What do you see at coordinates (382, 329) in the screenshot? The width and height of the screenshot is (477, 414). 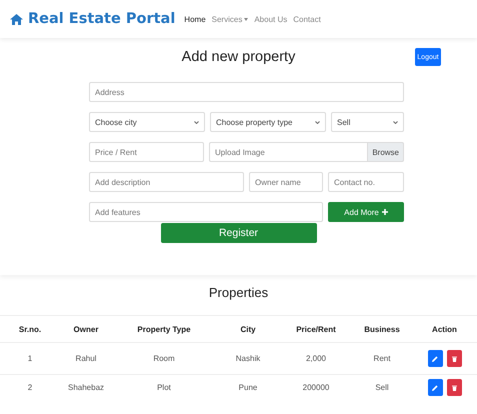 I see `column-header: Business` at bounding box center [382, 329].